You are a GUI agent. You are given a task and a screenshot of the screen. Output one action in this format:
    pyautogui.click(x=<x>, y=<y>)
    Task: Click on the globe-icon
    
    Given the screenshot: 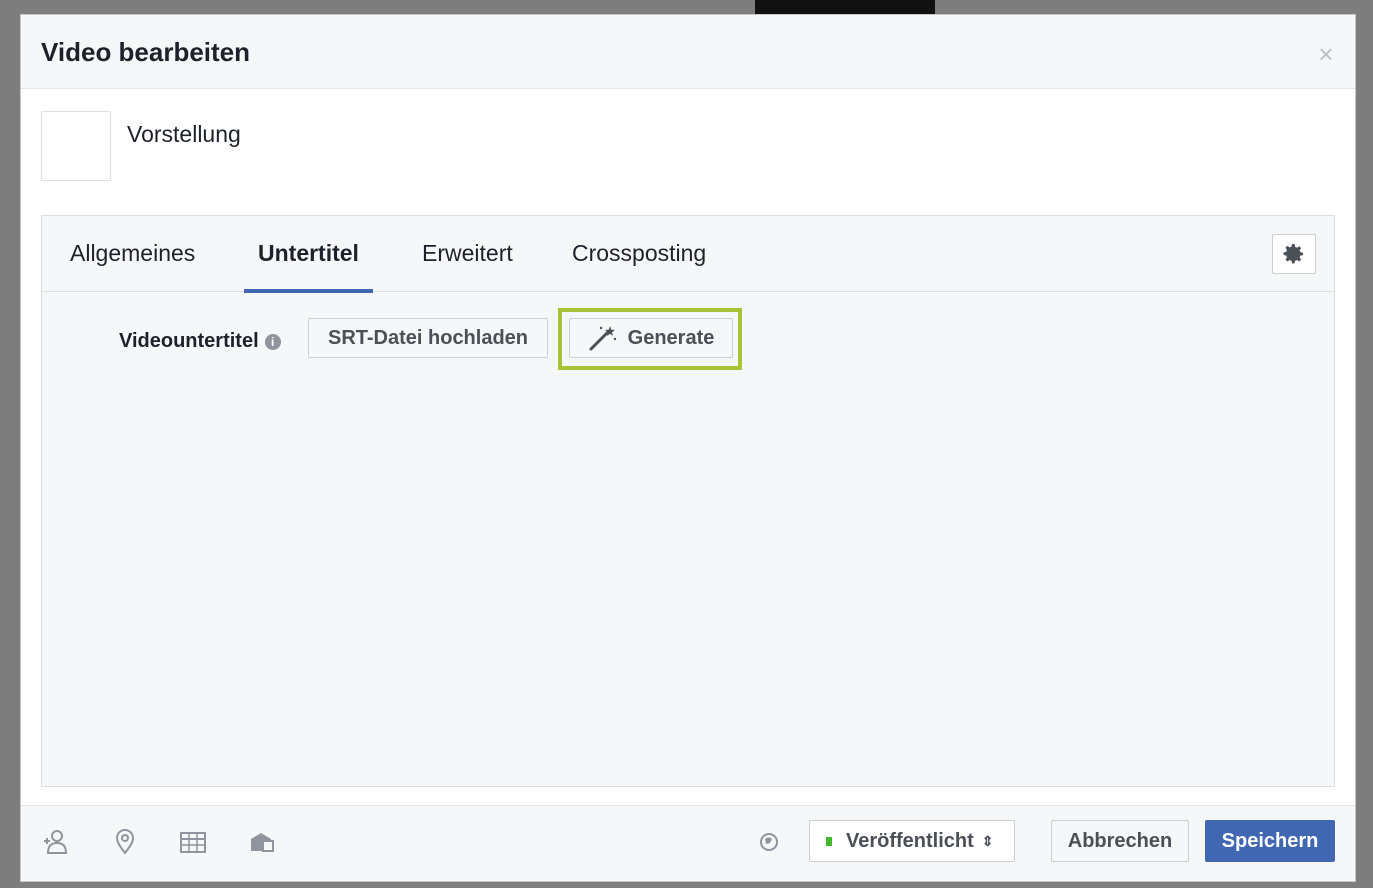 What is the action you would take?
    pyautogui.click(x=769, y=842)
    